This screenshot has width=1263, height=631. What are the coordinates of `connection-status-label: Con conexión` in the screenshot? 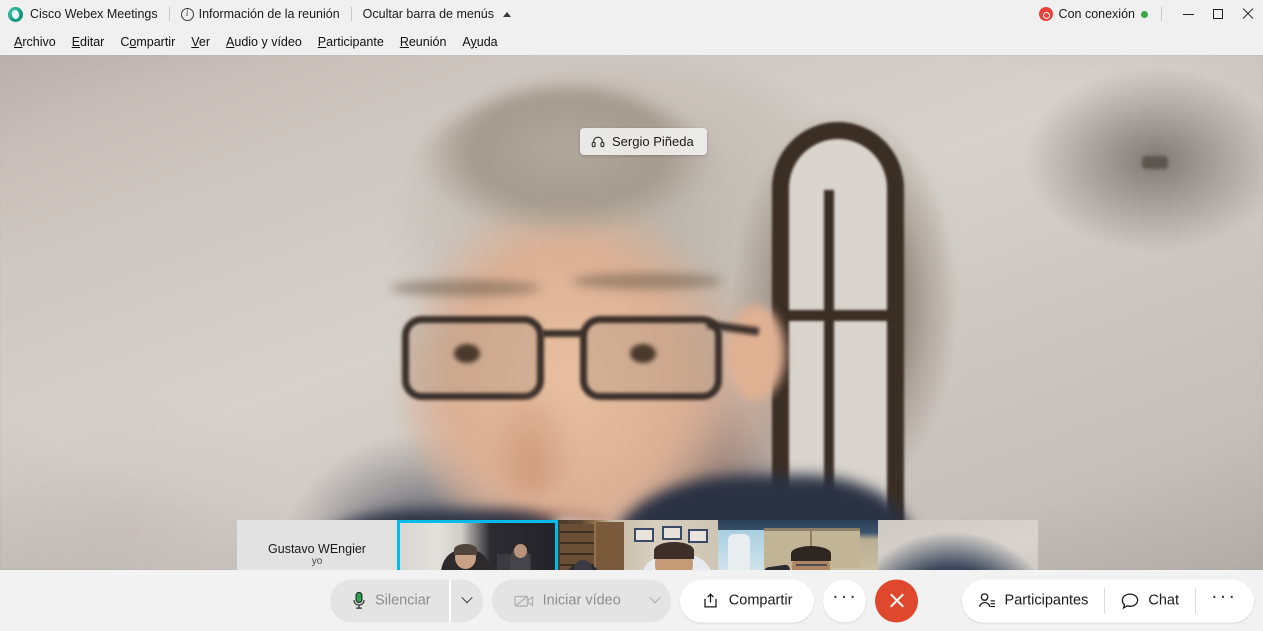 It's located at (1096, 14).